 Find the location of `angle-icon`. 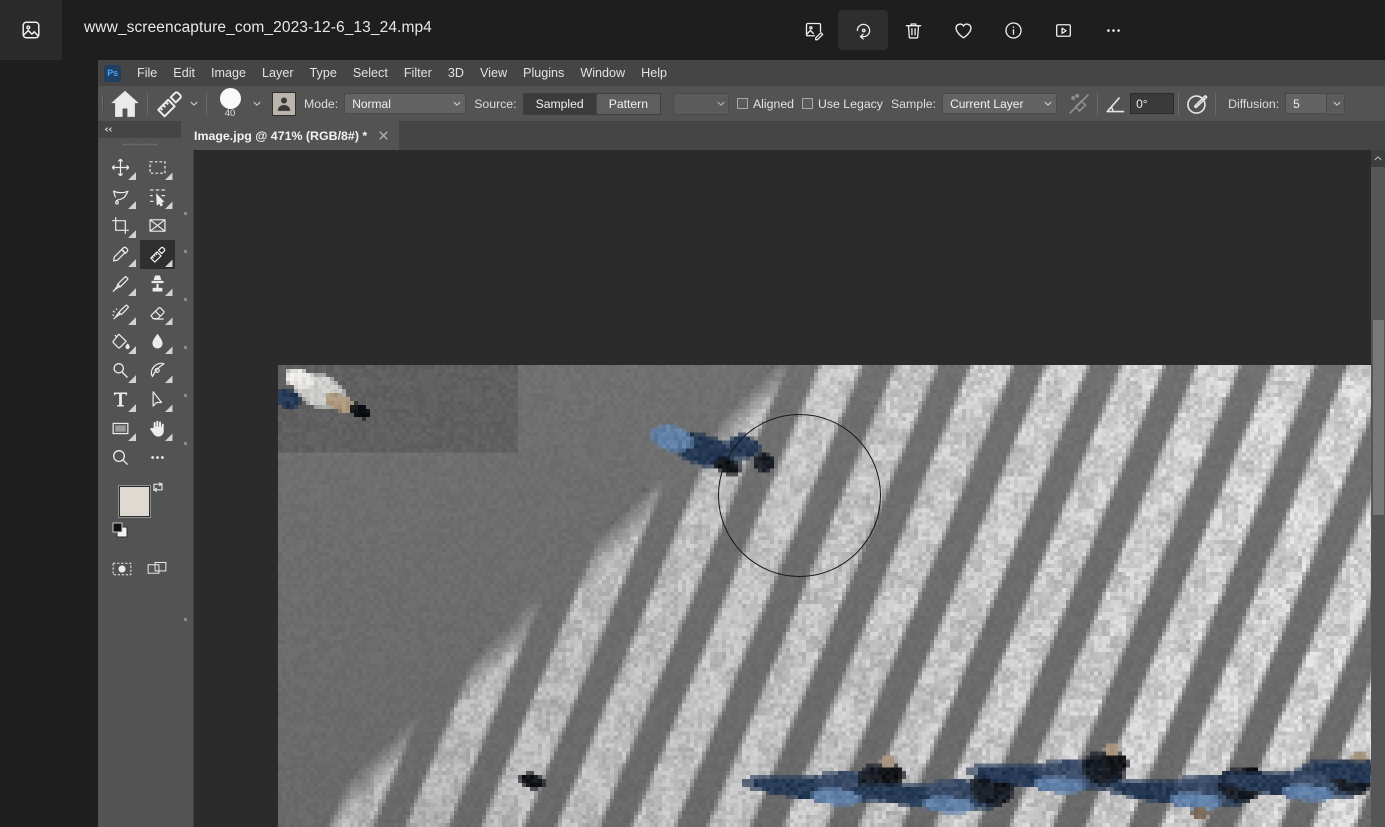

angle-icon is located at coordinates (1115, 104).